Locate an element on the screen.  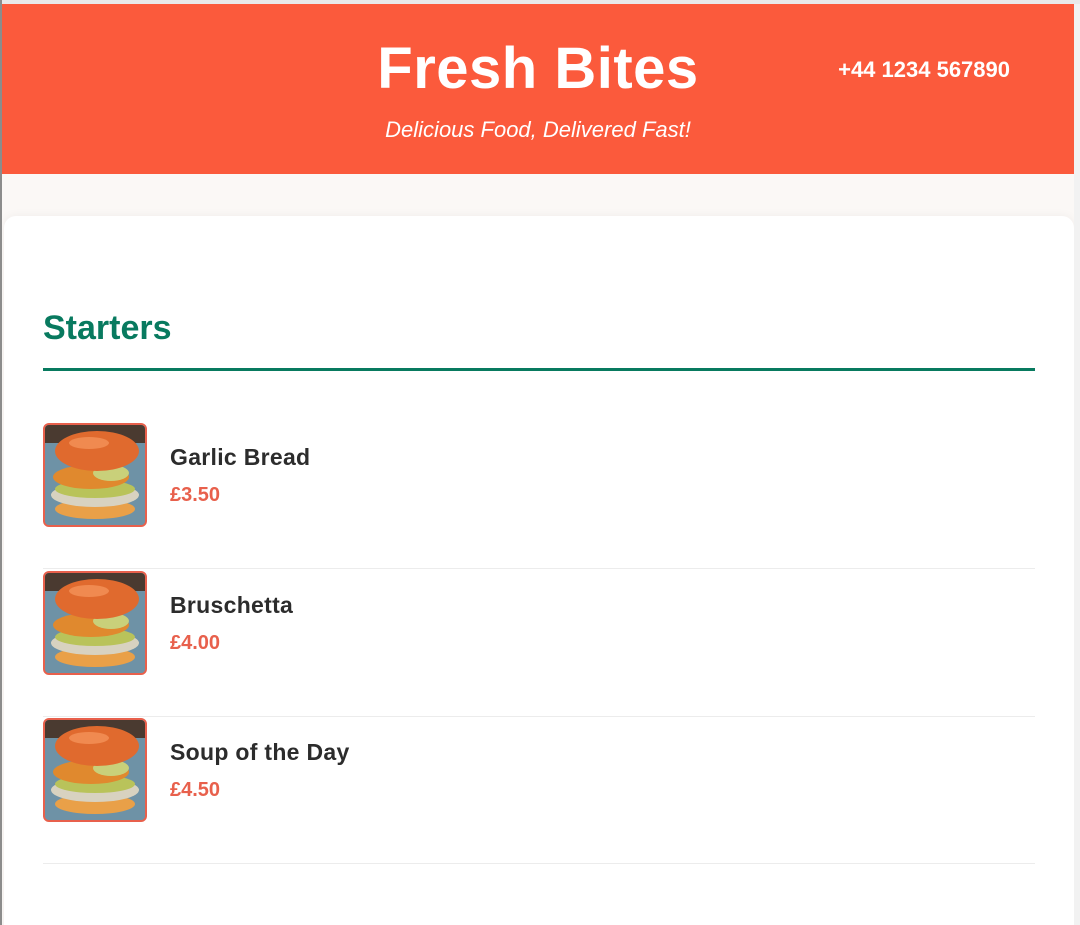
item-price: £3.50 is located at coordinates (195, 495).